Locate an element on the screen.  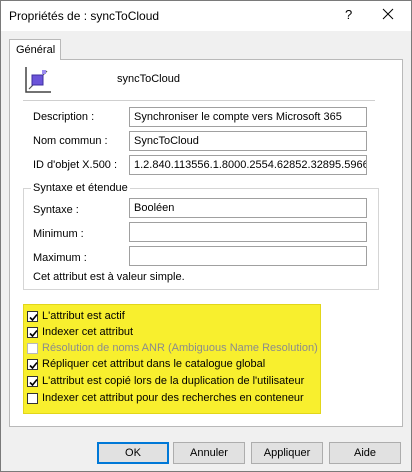
minimum-field is located at coordinates (248, 232).